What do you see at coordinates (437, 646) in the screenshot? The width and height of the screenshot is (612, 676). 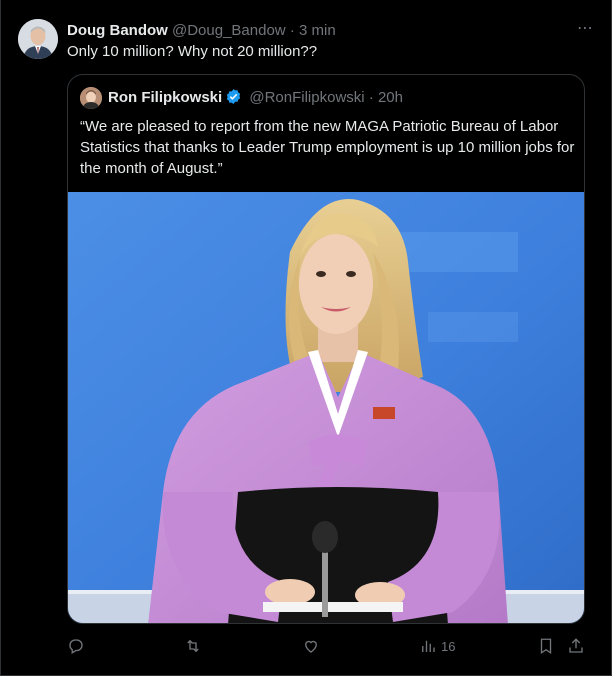 I see `views-button: 16` at bounding box center [437, 646].